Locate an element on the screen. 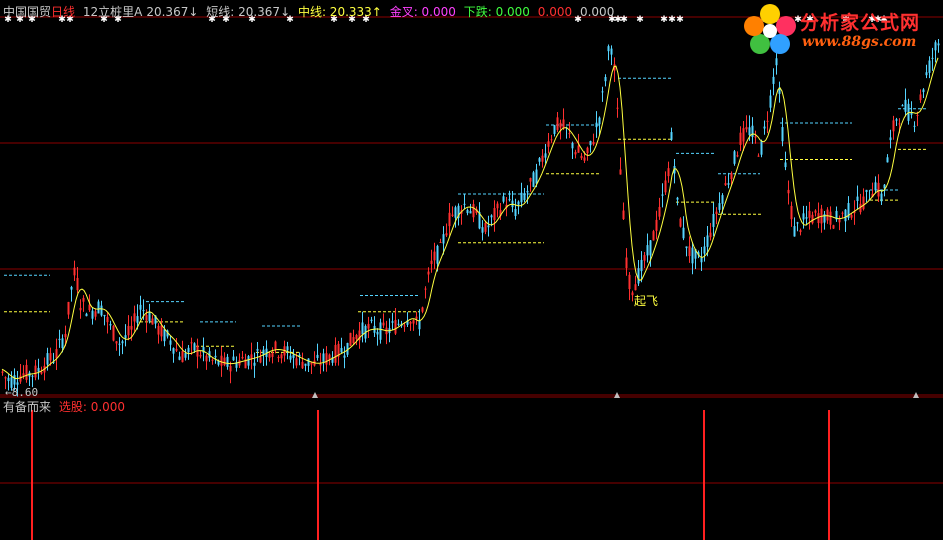 The height and width of the screenshot is (540, 943). sub-panel-name: 有备而来 is located at coordinates (27, 407).